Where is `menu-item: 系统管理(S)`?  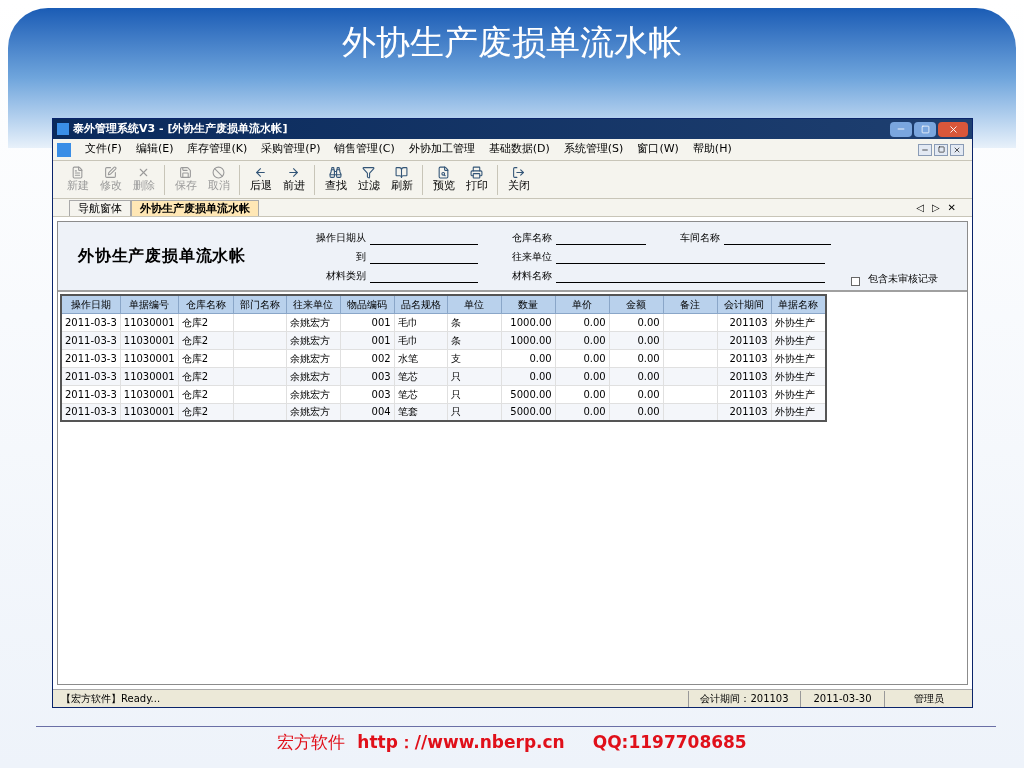
menu-item: 系统管理(S) is located at coordinates (593, 149).